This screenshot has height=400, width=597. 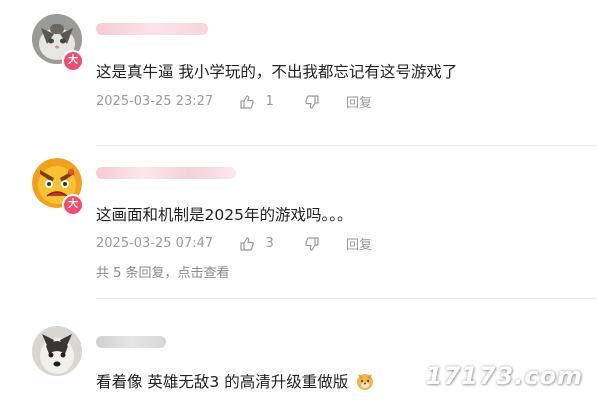 I want to click on timestamp: 2025-03-25 07:47, so click(x=155, y=243).